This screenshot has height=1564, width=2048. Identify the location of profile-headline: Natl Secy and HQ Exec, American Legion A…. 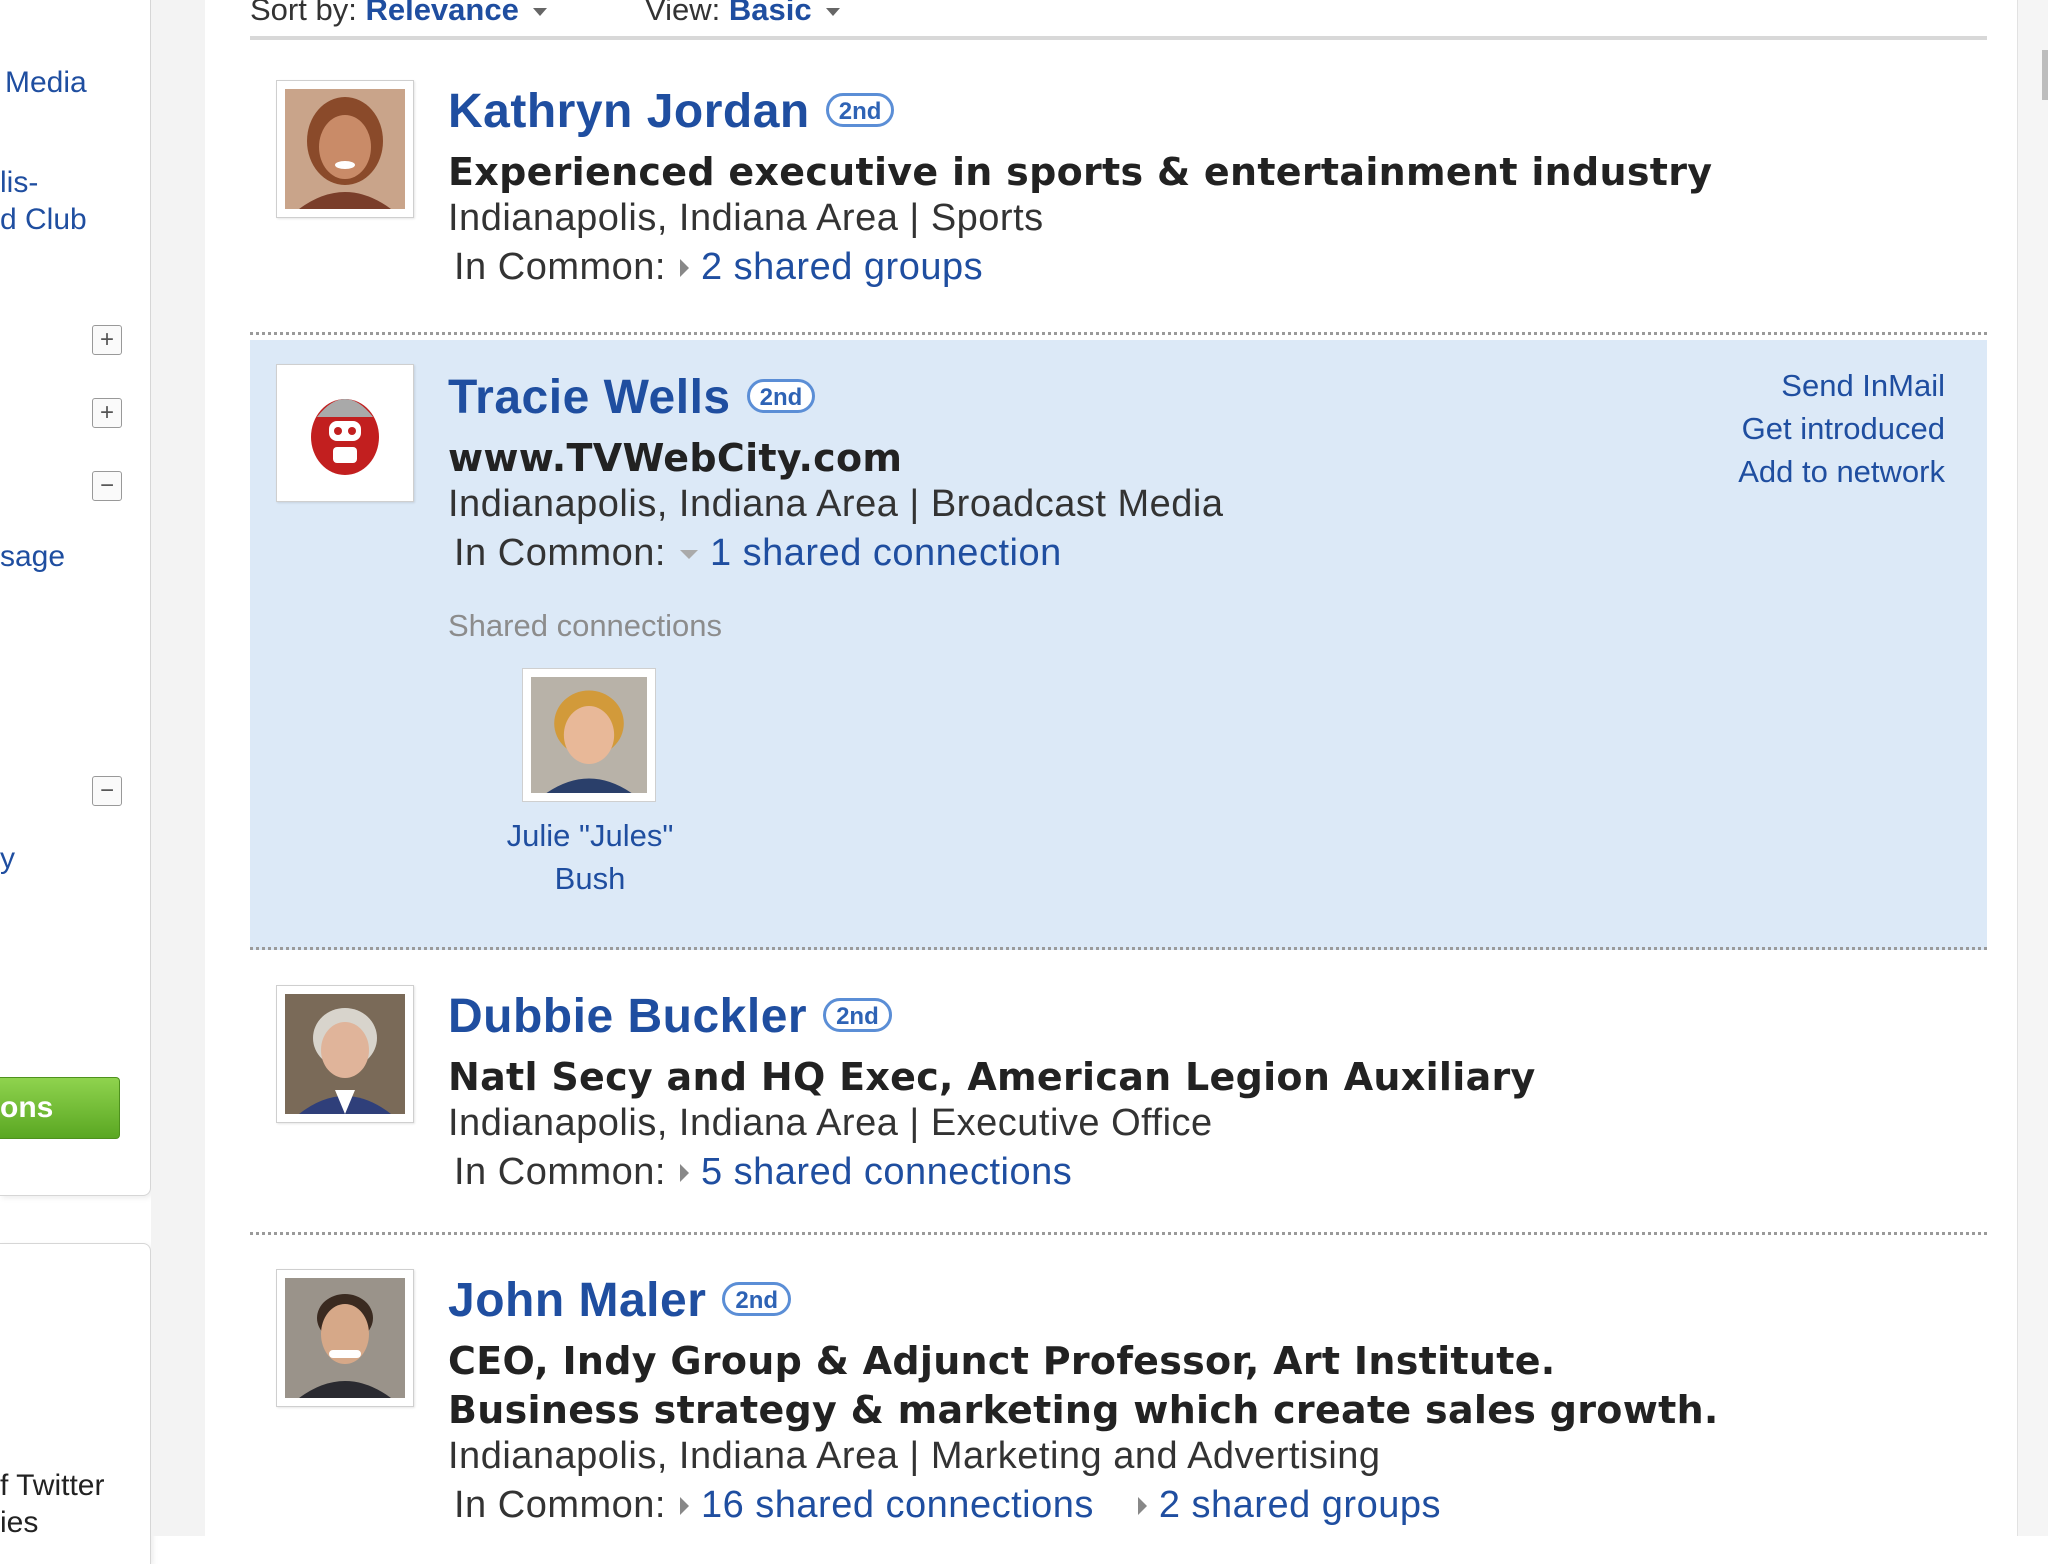
(992, 1077).